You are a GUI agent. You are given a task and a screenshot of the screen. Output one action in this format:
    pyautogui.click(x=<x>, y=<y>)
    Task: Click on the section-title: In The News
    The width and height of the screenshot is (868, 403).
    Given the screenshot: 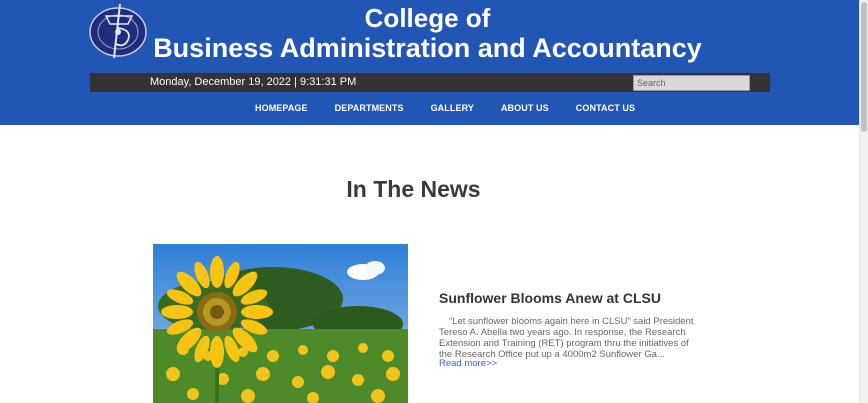 What is the action you would take?
    pyautogui.click(x=413, y=189)
    